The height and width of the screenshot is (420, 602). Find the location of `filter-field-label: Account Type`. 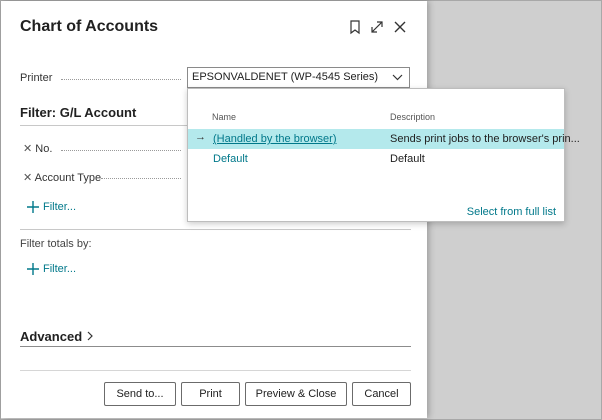

filter-field-label: Account Type is located at coordinates (68, 178).